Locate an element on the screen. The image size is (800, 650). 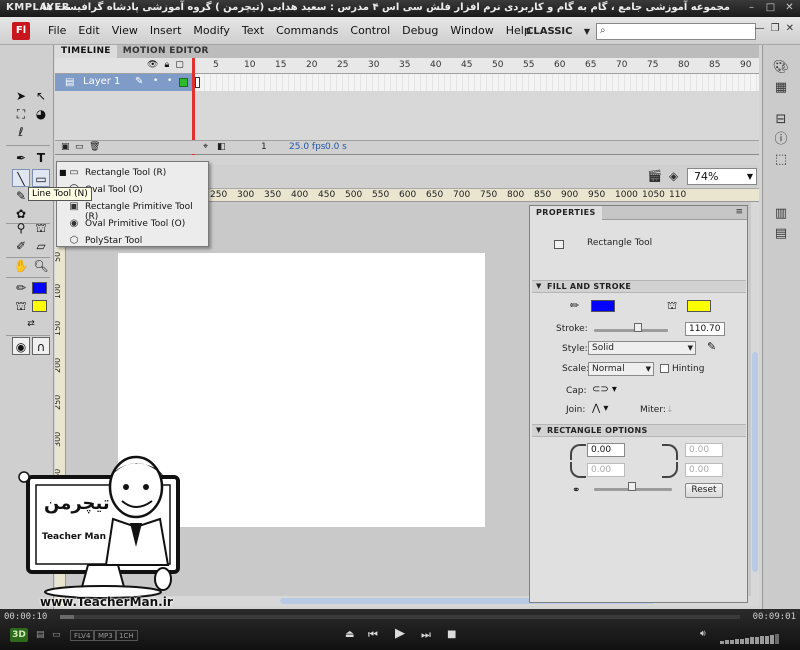
speaker-icon: 🔊︎ is located at coordinates (703, 634).